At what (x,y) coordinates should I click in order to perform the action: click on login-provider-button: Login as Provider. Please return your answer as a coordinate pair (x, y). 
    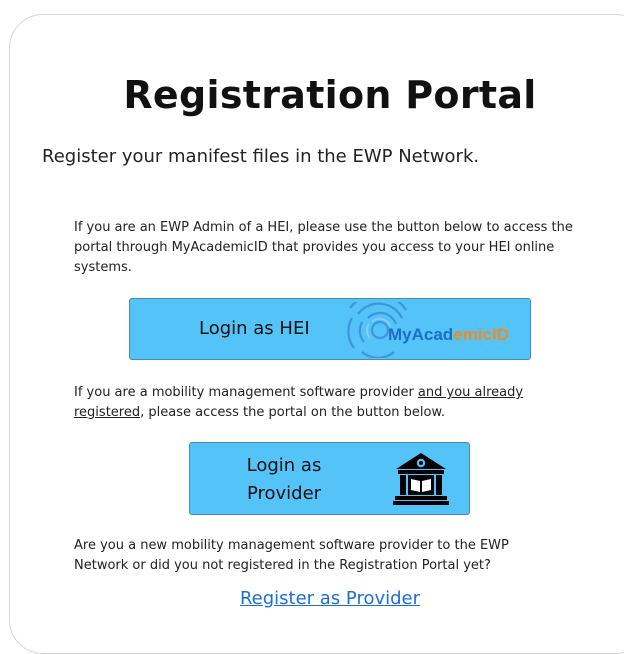
    Looking at the image, I should click on (329, 478).